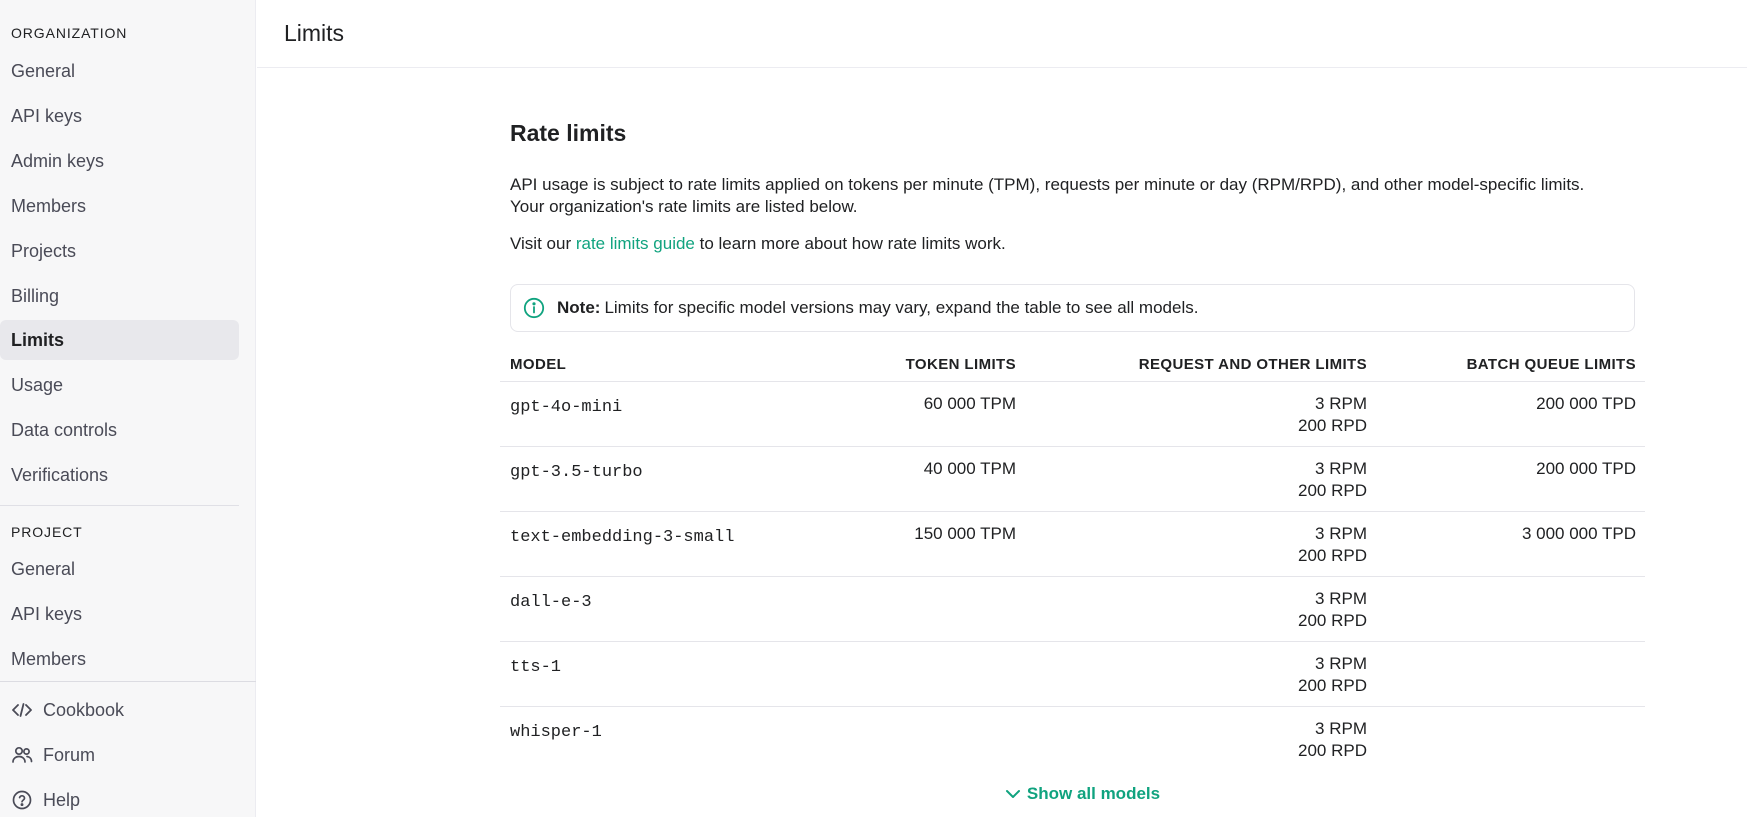 This screenshot has width=1747, height=818. What do you see at coordinates (568, 133) in the screenshot?
I see `section-heading: Rate limits` at bounding box center [568, 133].